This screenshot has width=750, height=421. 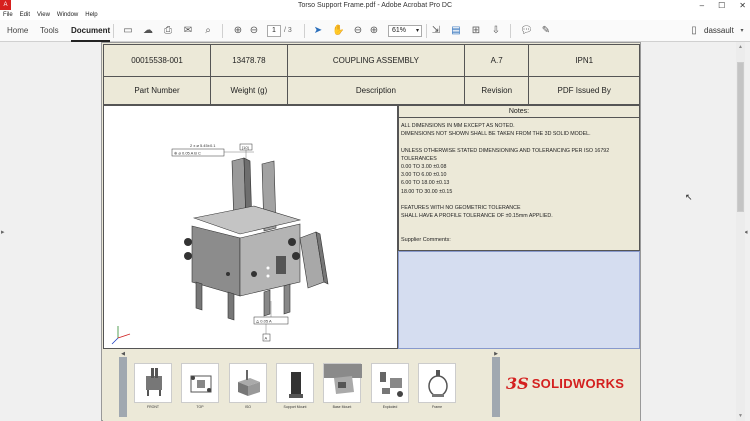 What do you see at coordinates (318, 31) in the screenshot?
I see `select-cursor-icon: ➤` at bounding box center [318, 31].